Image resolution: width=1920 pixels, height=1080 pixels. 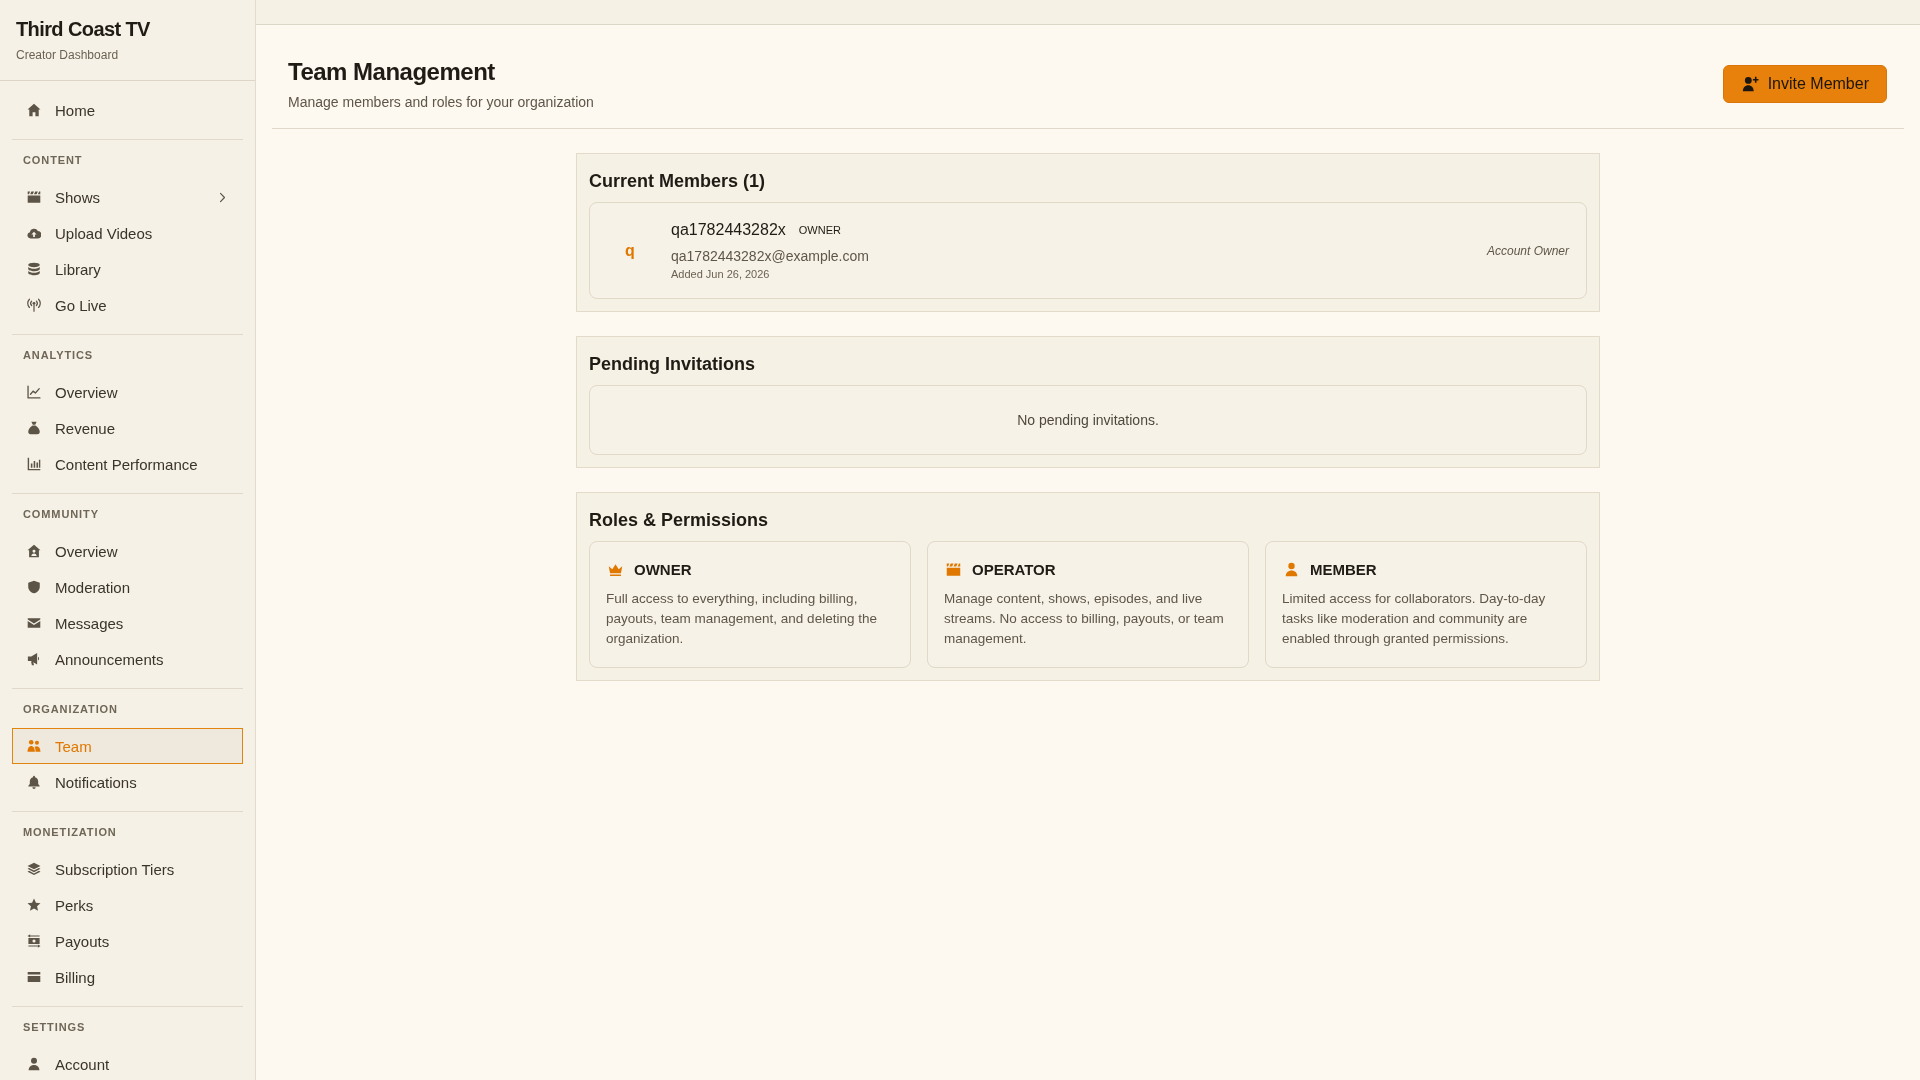 I want to click on page-title: Team Management, so click(x=391, y=72).